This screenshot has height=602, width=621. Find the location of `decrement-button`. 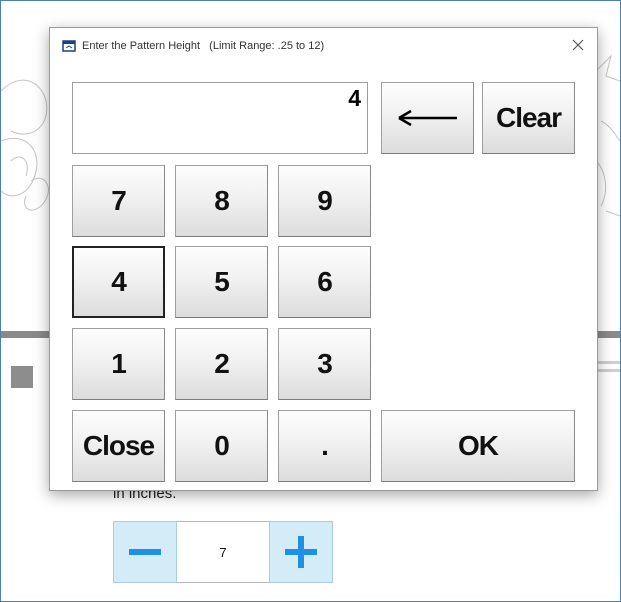

decrement-button is located at coordinates (145, 552).